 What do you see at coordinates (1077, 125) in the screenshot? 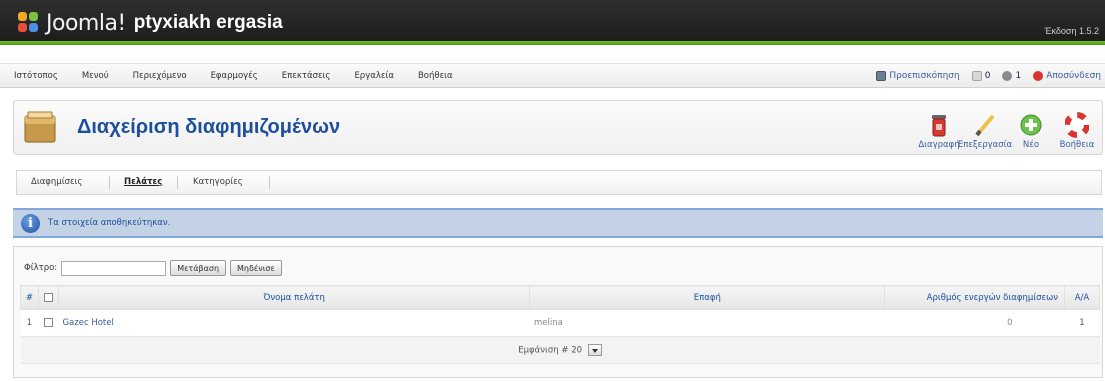
I see `lifebuoy-icon` at bounding box center [1077, 125].